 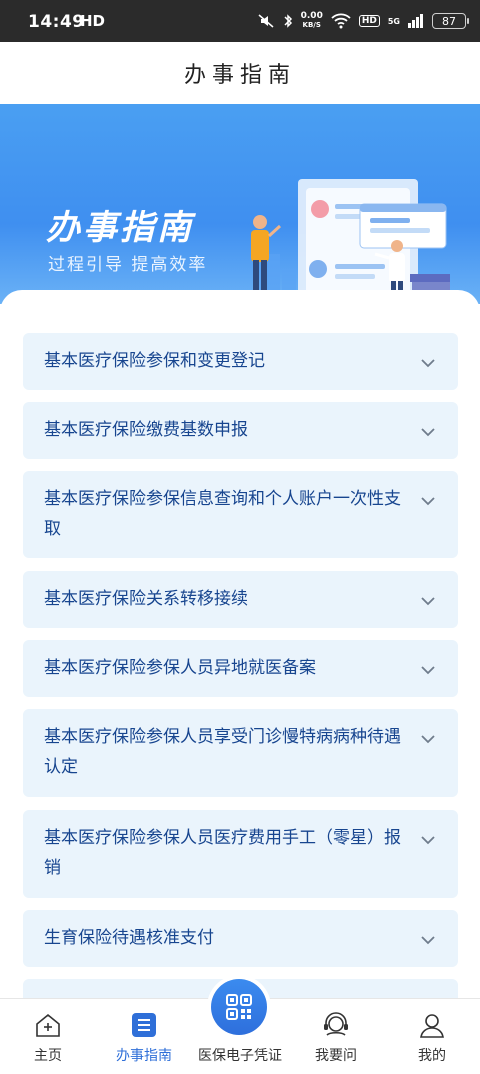 What do you see at coordinates (311, 25) in the screenshot?
I see `net-speed-unit: KB/S` at bounding box center [311, 25].